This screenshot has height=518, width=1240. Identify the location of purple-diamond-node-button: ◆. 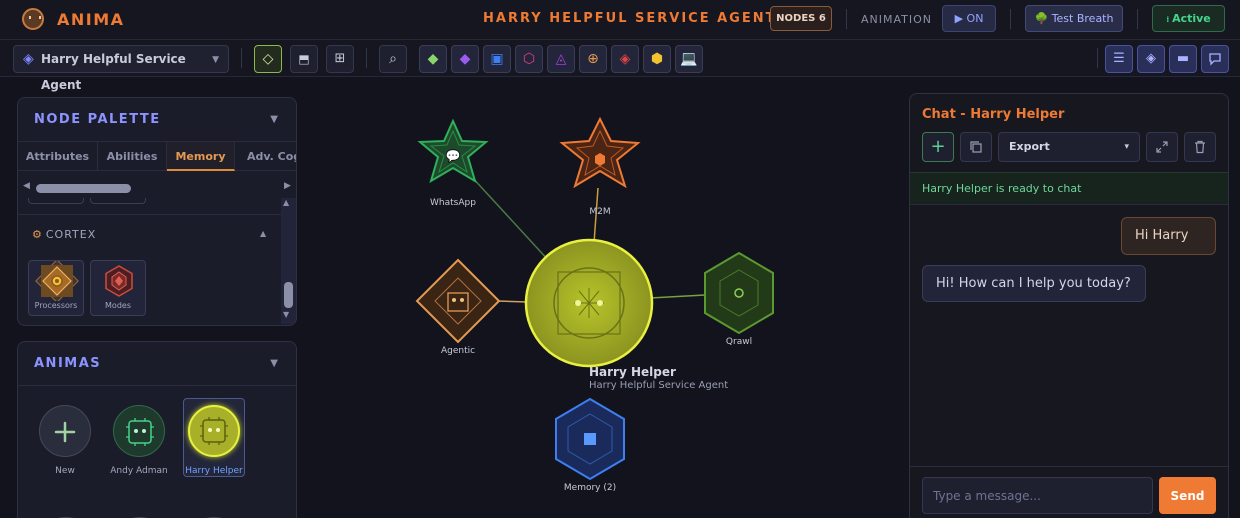
(465, 59).